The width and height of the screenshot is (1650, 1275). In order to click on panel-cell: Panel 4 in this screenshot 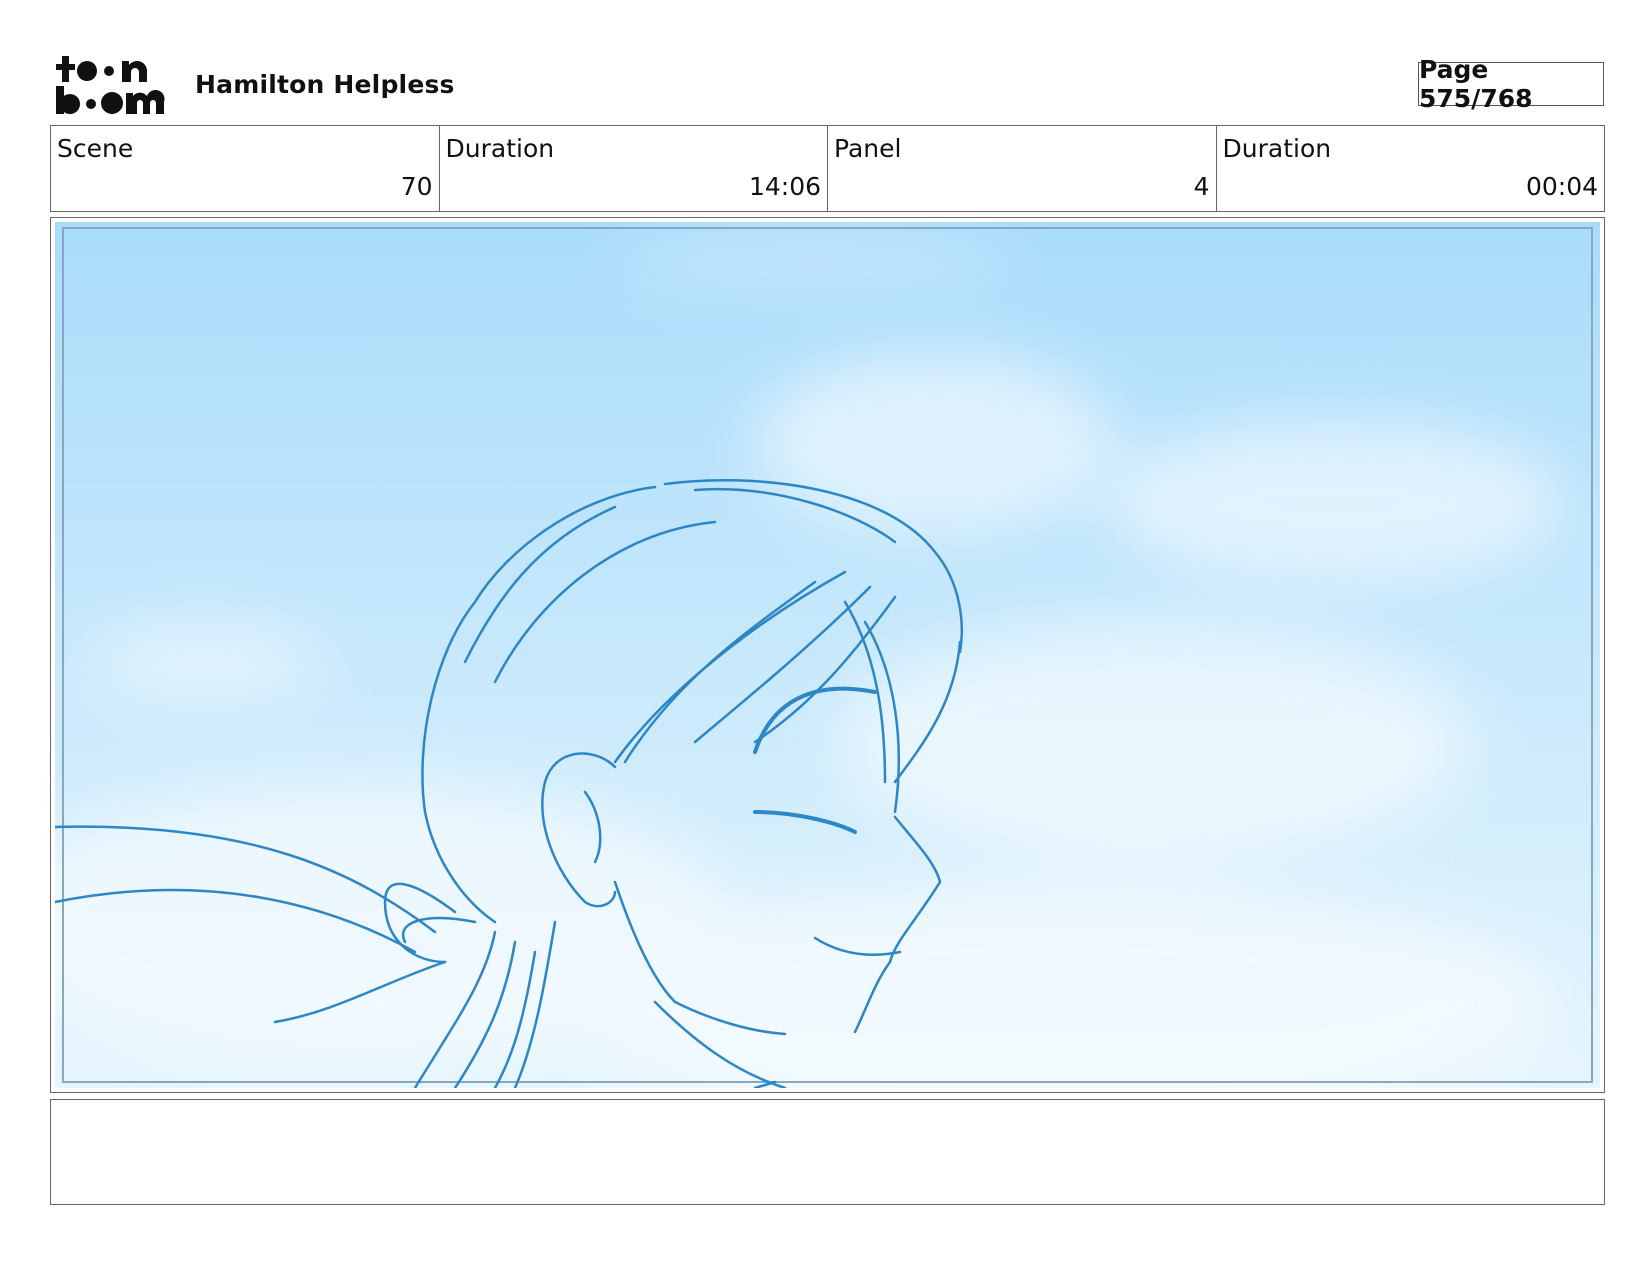, I will do `click(1022, 168)`.